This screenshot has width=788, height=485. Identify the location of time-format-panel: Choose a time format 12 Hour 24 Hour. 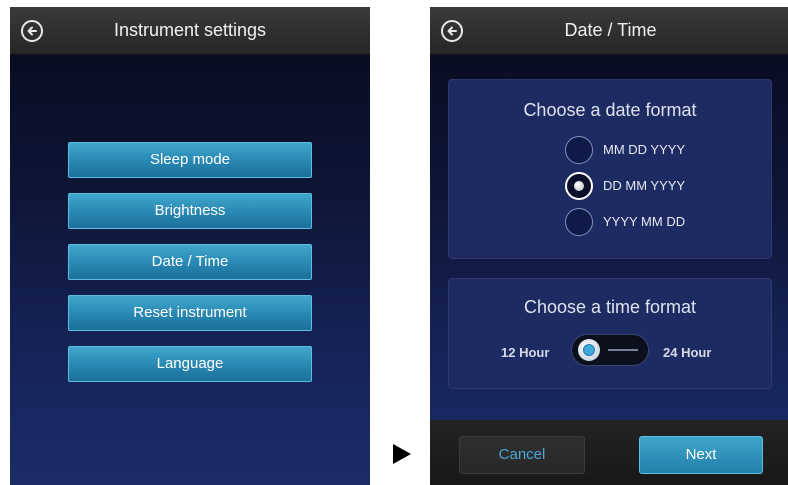
(610, 333).